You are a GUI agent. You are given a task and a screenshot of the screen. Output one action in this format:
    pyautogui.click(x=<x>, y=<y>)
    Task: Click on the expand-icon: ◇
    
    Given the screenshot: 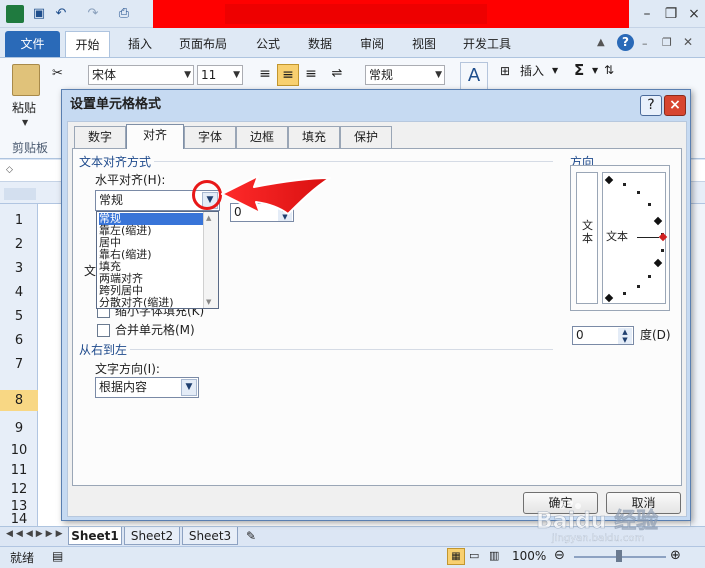 What is the action you would take?
    pyautogui.click(x=9, y=170)
    